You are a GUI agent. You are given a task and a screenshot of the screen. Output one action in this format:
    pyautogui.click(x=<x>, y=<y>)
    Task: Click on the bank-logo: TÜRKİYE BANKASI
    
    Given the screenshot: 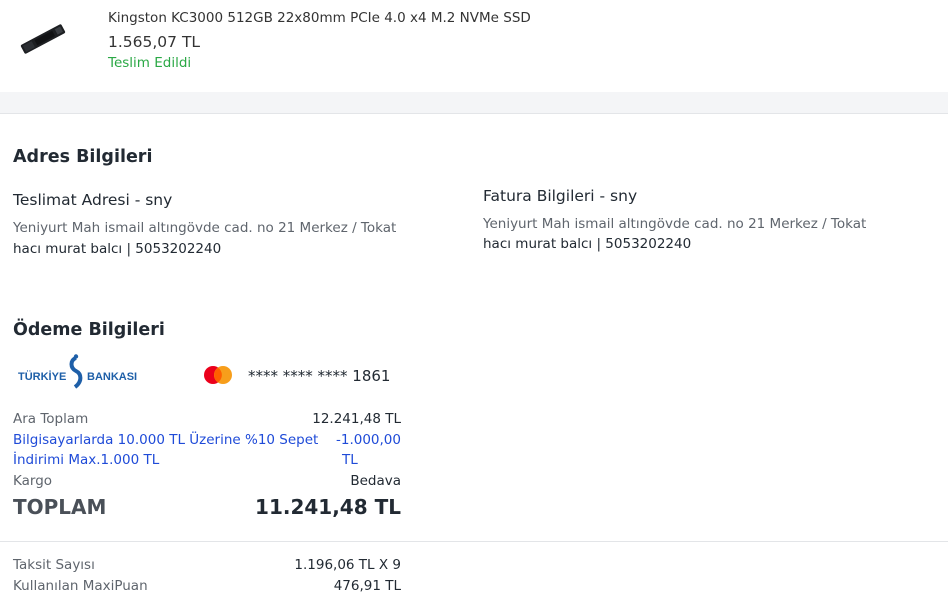 What is the action you would take?
    pyautogui.click(x=79, y=374)
    